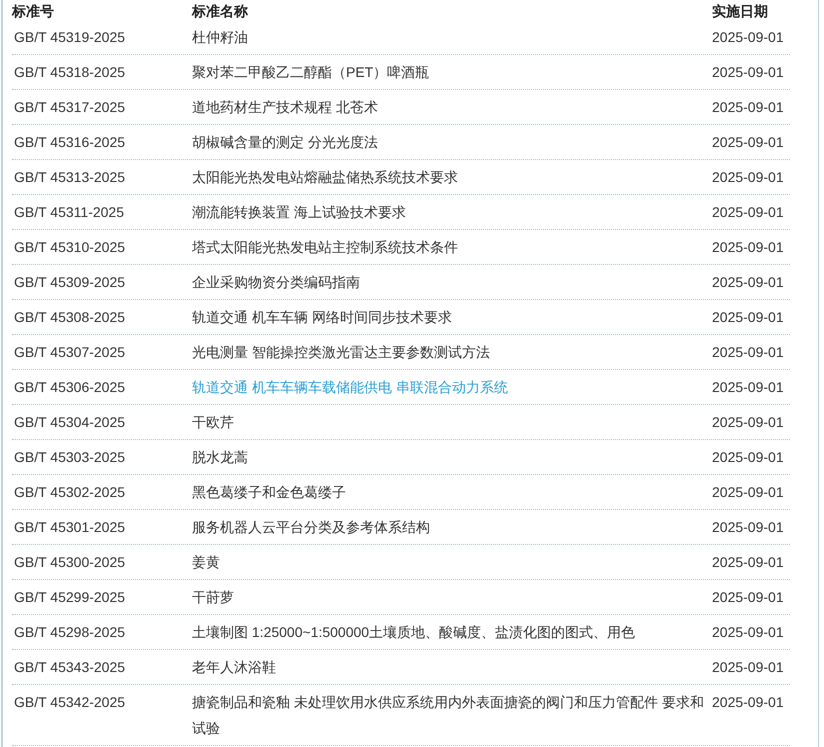 The height and width of the screenshot is (747, 824). I want to click on standard-number: GB/T 45300-2025, so click(69, 562).